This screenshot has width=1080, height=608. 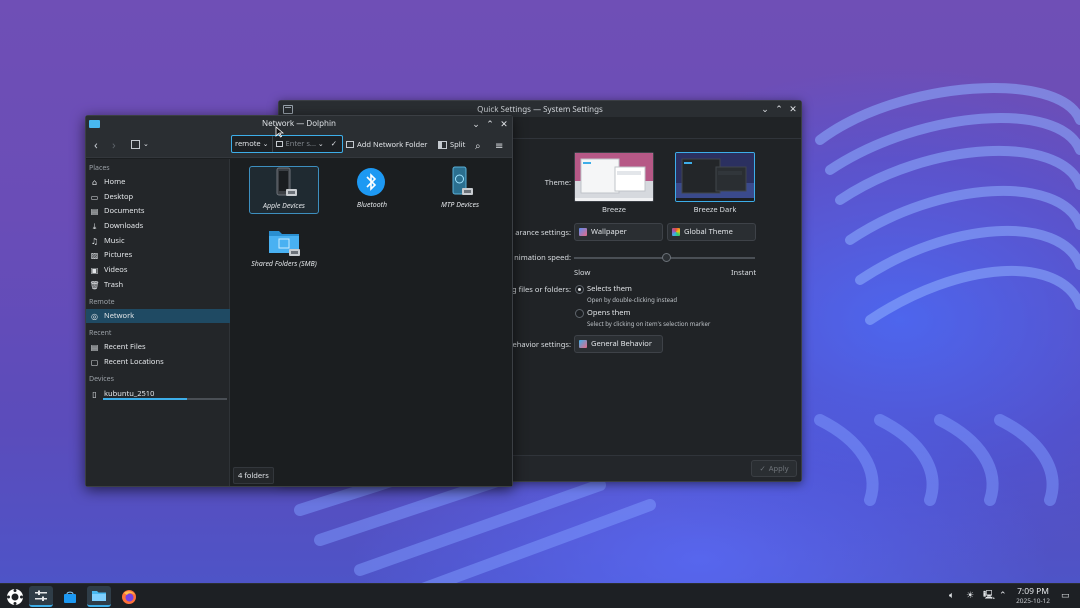 I want to click on volume-icon: 🔈︎, so click(x=951, y=594).